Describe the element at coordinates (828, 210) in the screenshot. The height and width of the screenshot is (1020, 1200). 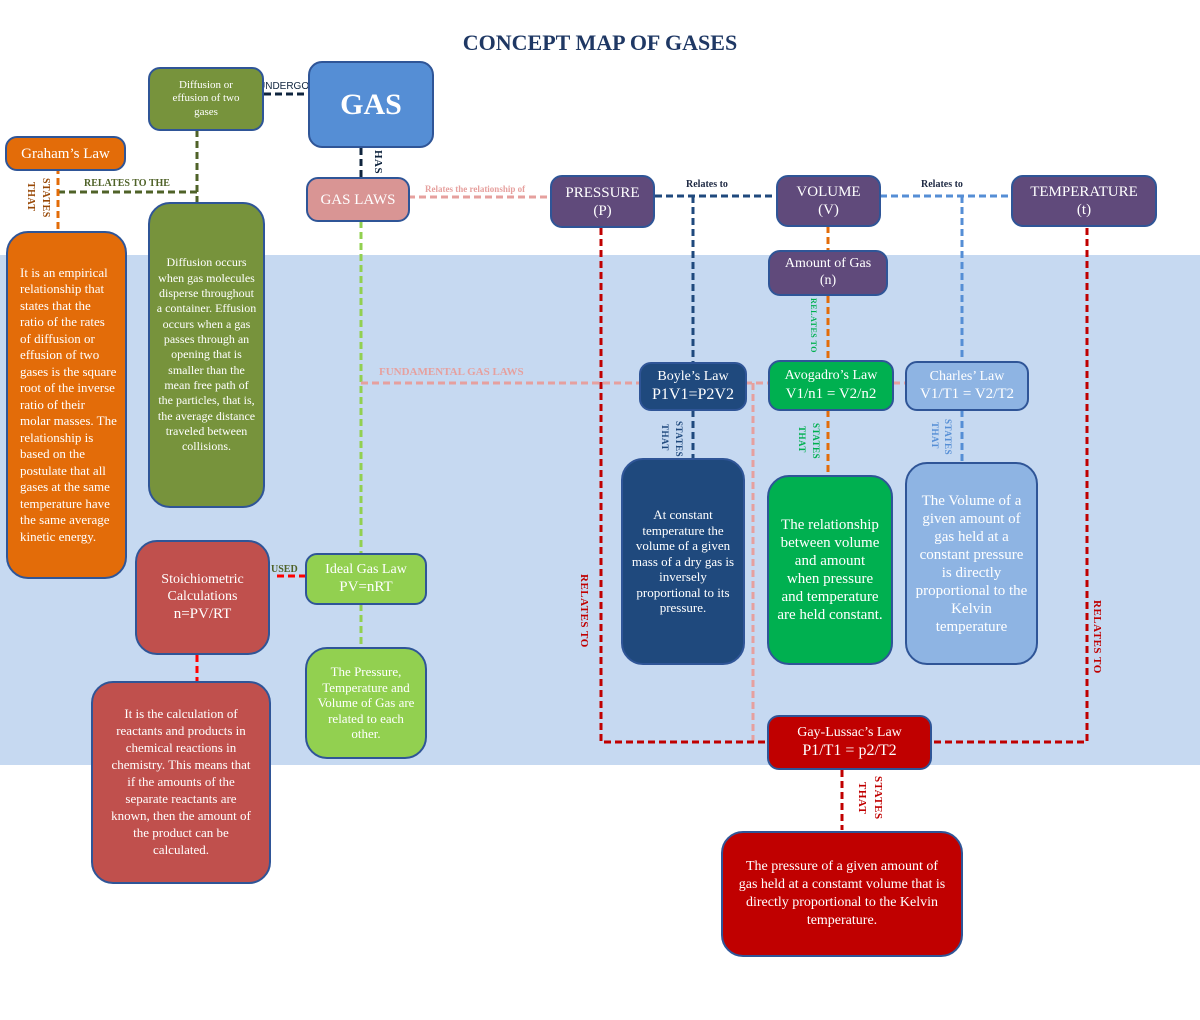
I see `node-volume-line2: (V)` at that location.